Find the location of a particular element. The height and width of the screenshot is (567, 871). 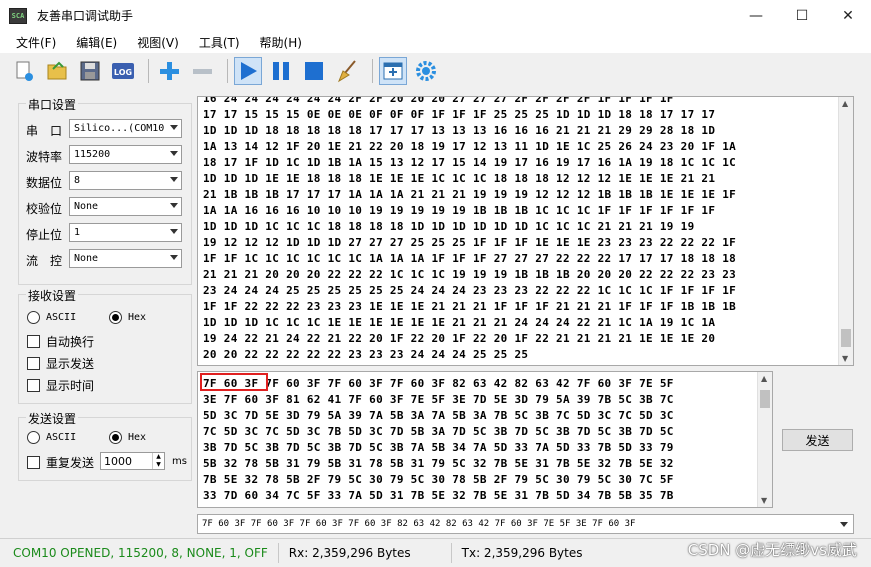

receive-scrollbar: ▲ ▼ is located at coordinates (845, 231).